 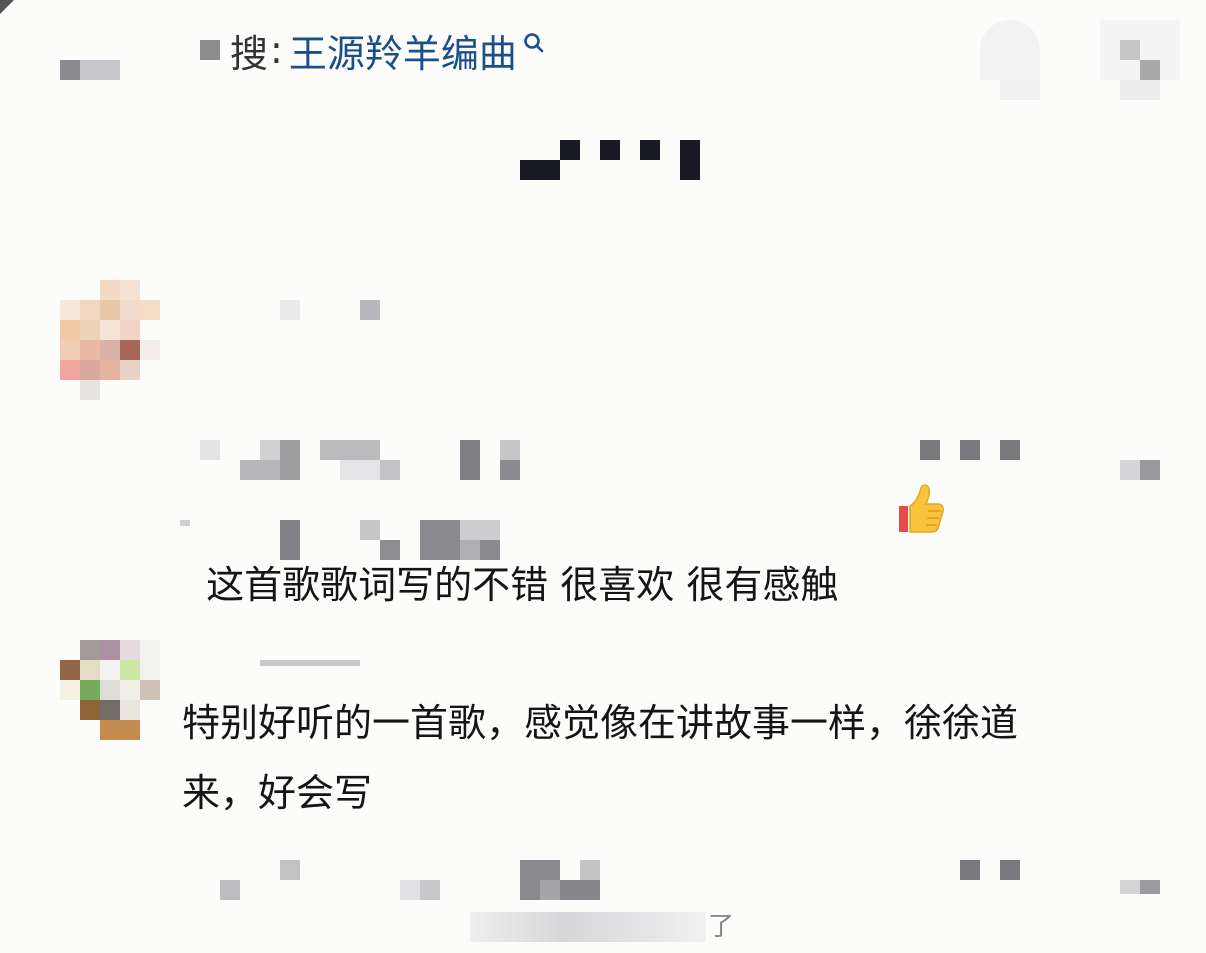 I want to click on avatar-fragment, so click(x=90, y=390).